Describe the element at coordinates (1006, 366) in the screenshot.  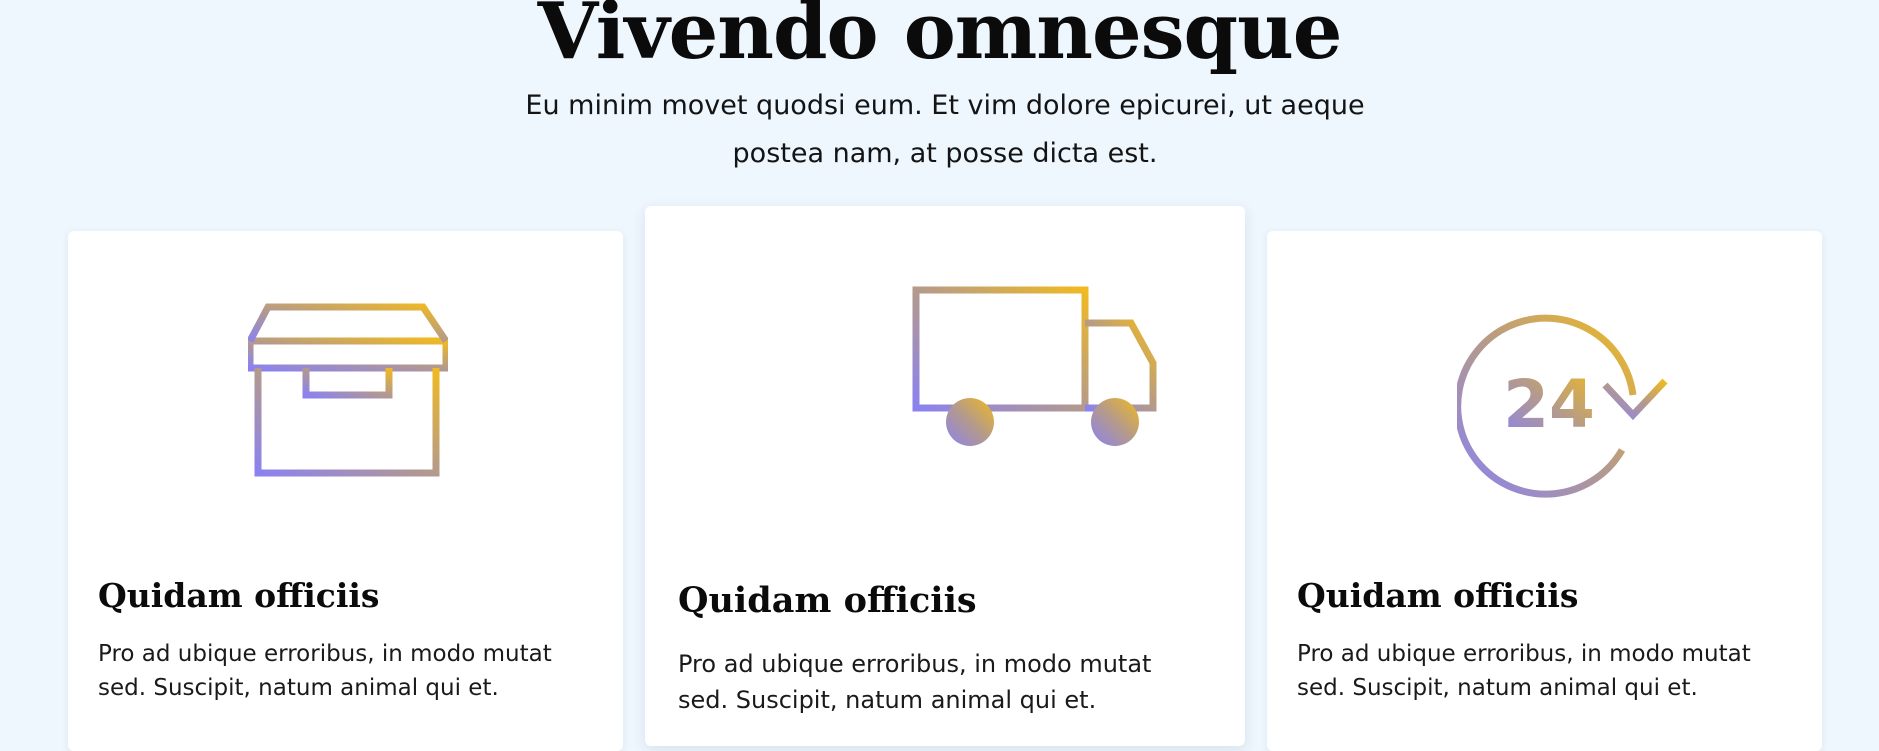
I see `delivery-truck-icon` at that location.